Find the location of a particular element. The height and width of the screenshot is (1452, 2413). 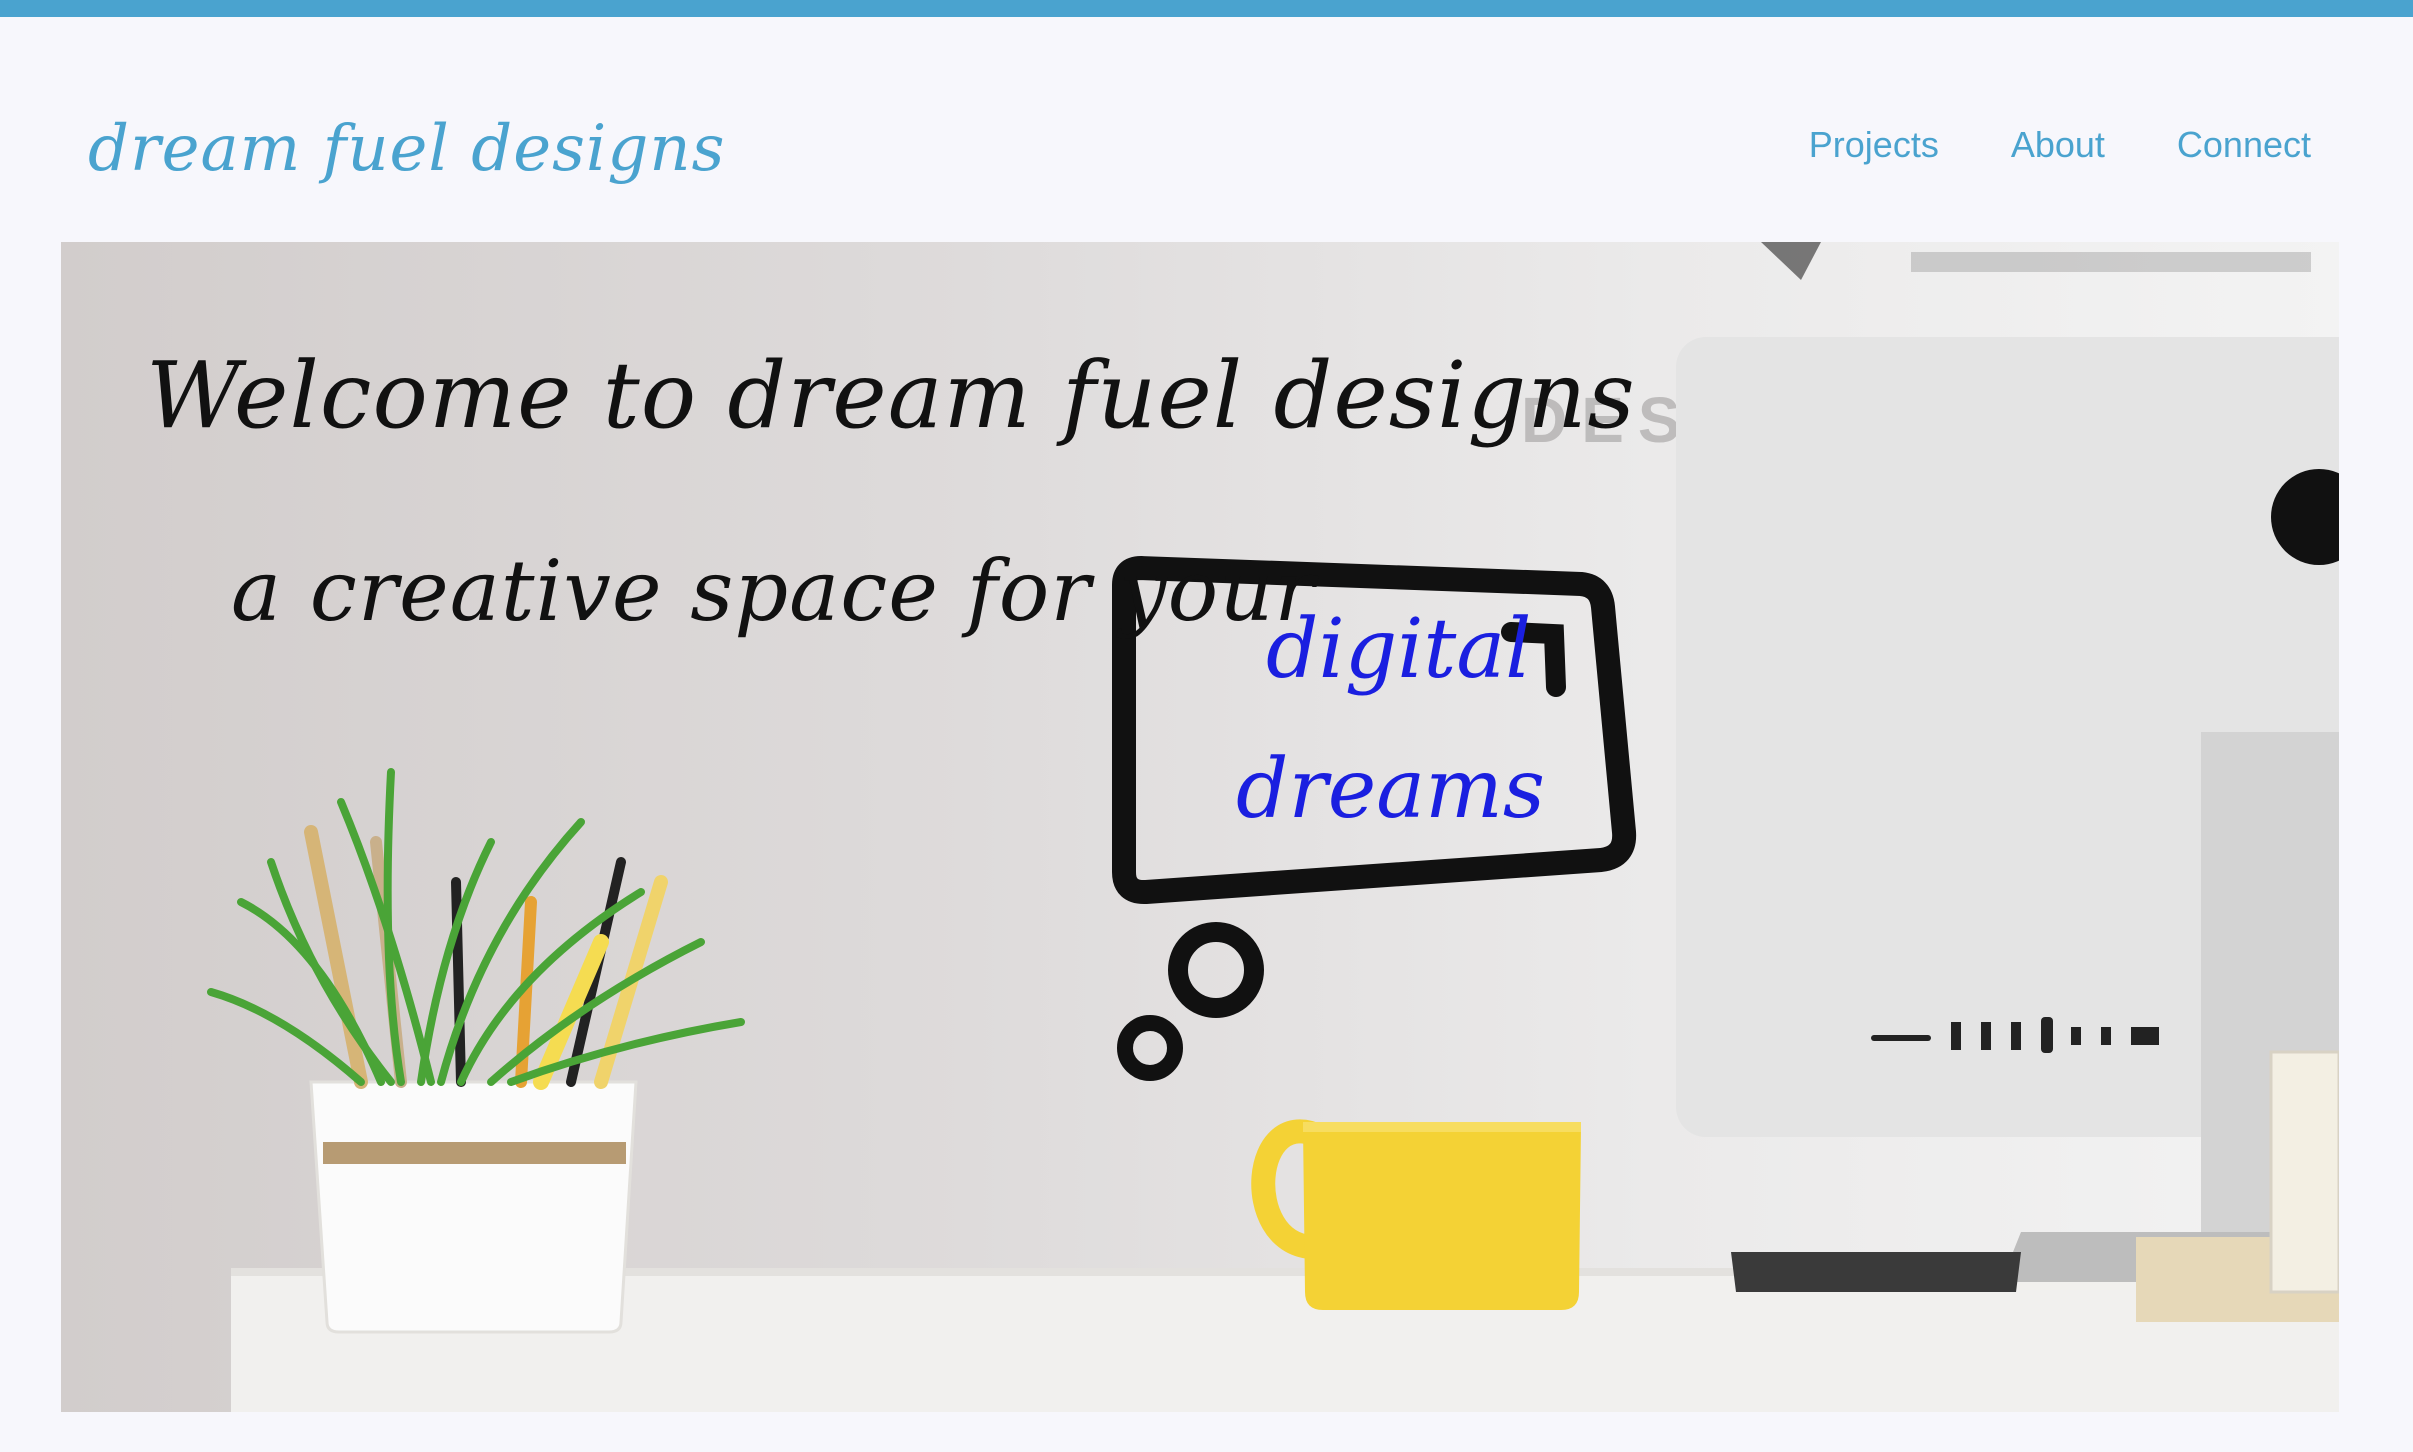

pot-twine is located at coordinates (474, 1153).